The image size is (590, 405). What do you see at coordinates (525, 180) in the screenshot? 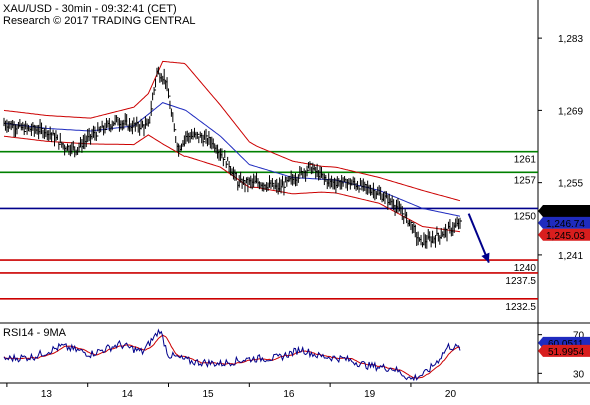
I see `level-label: 1257` at bounding box center [525, 180].